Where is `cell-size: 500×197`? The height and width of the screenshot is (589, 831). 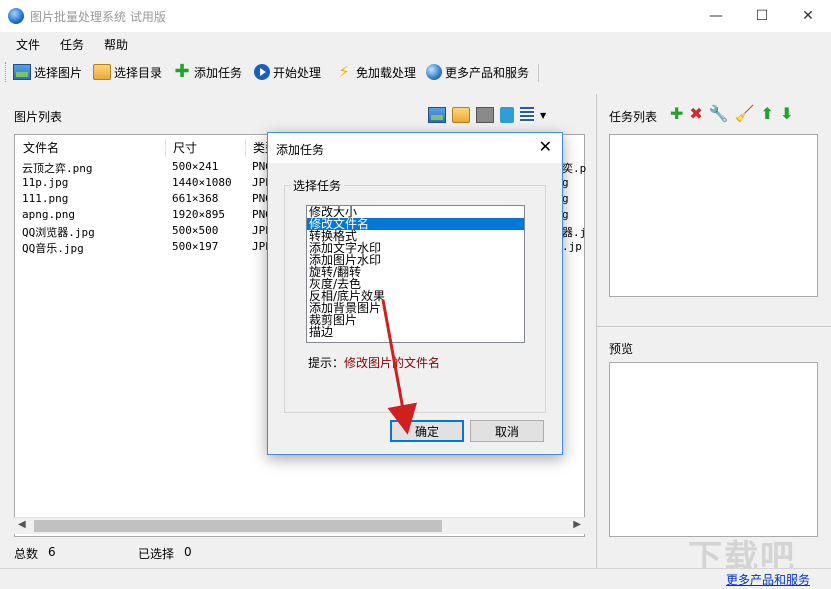
cell-size: 500×197 is located at coordinates (195, 246).